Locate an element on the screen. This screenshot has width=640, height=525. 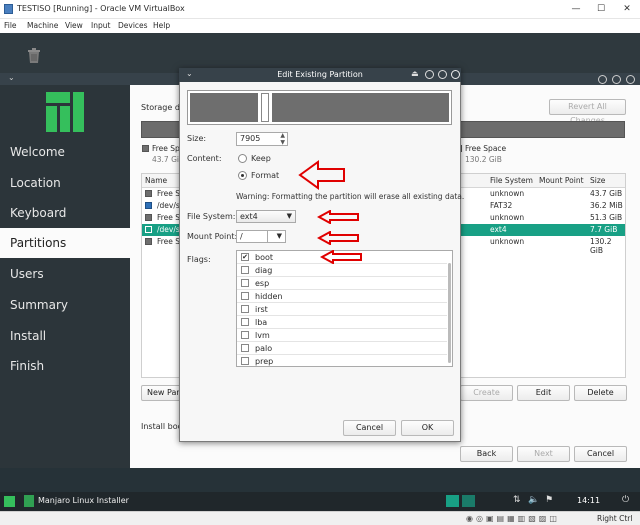
row-size: 43.7 GiB is located at coordinates (606, 193).